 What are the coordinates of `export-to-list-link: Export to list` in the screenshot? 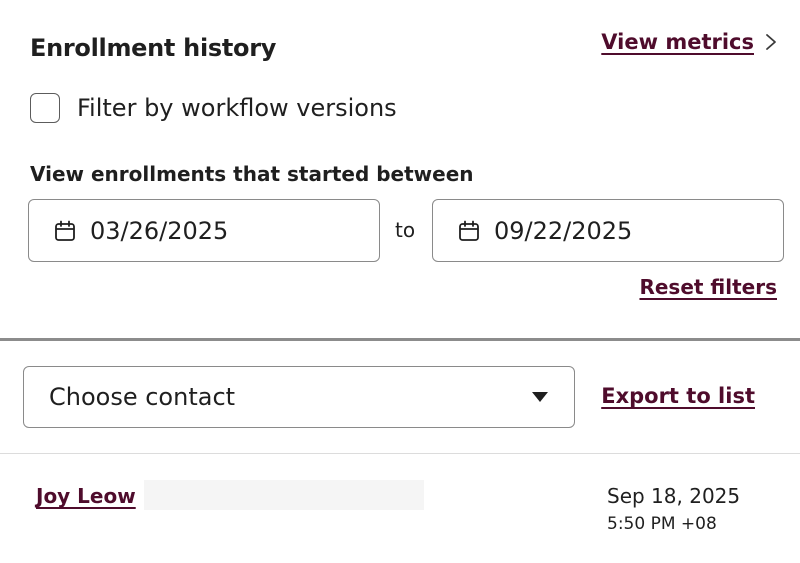 It's located at (678, 396).